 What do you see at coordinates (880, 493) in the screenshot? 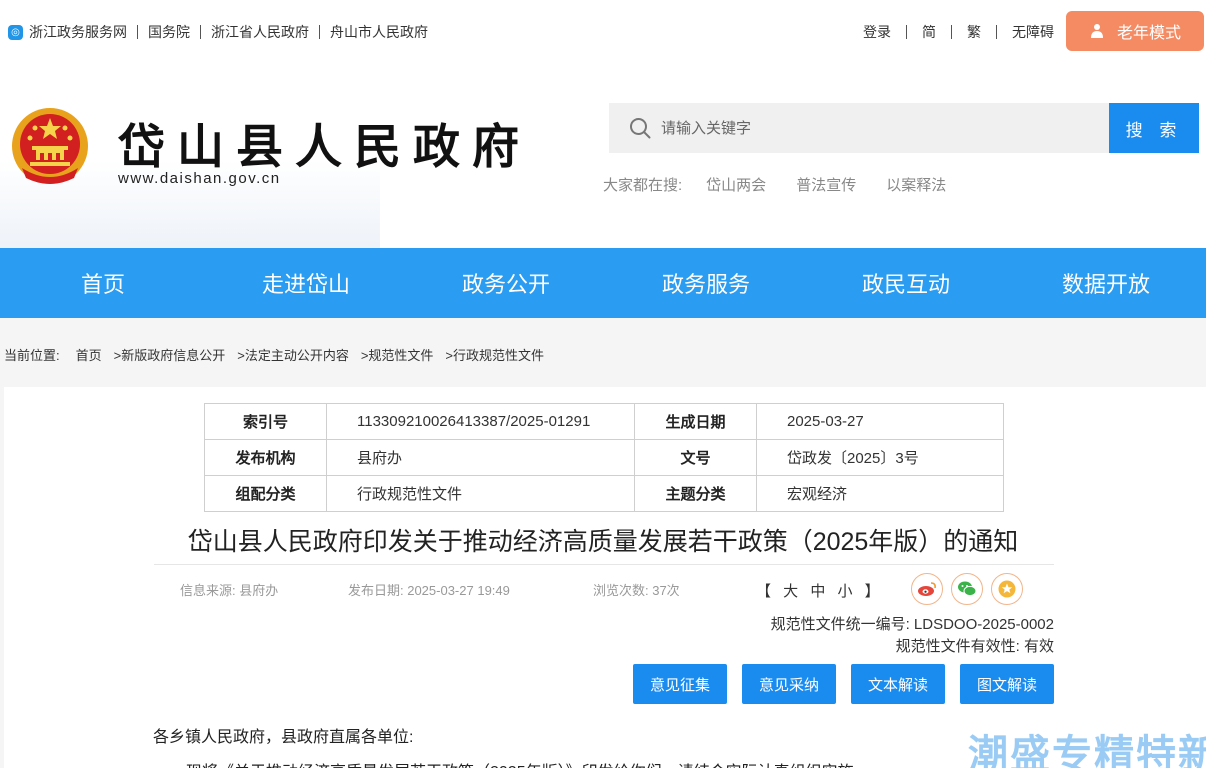
I see `meta-value: 宏观经济` at bounding box center [880, 493].